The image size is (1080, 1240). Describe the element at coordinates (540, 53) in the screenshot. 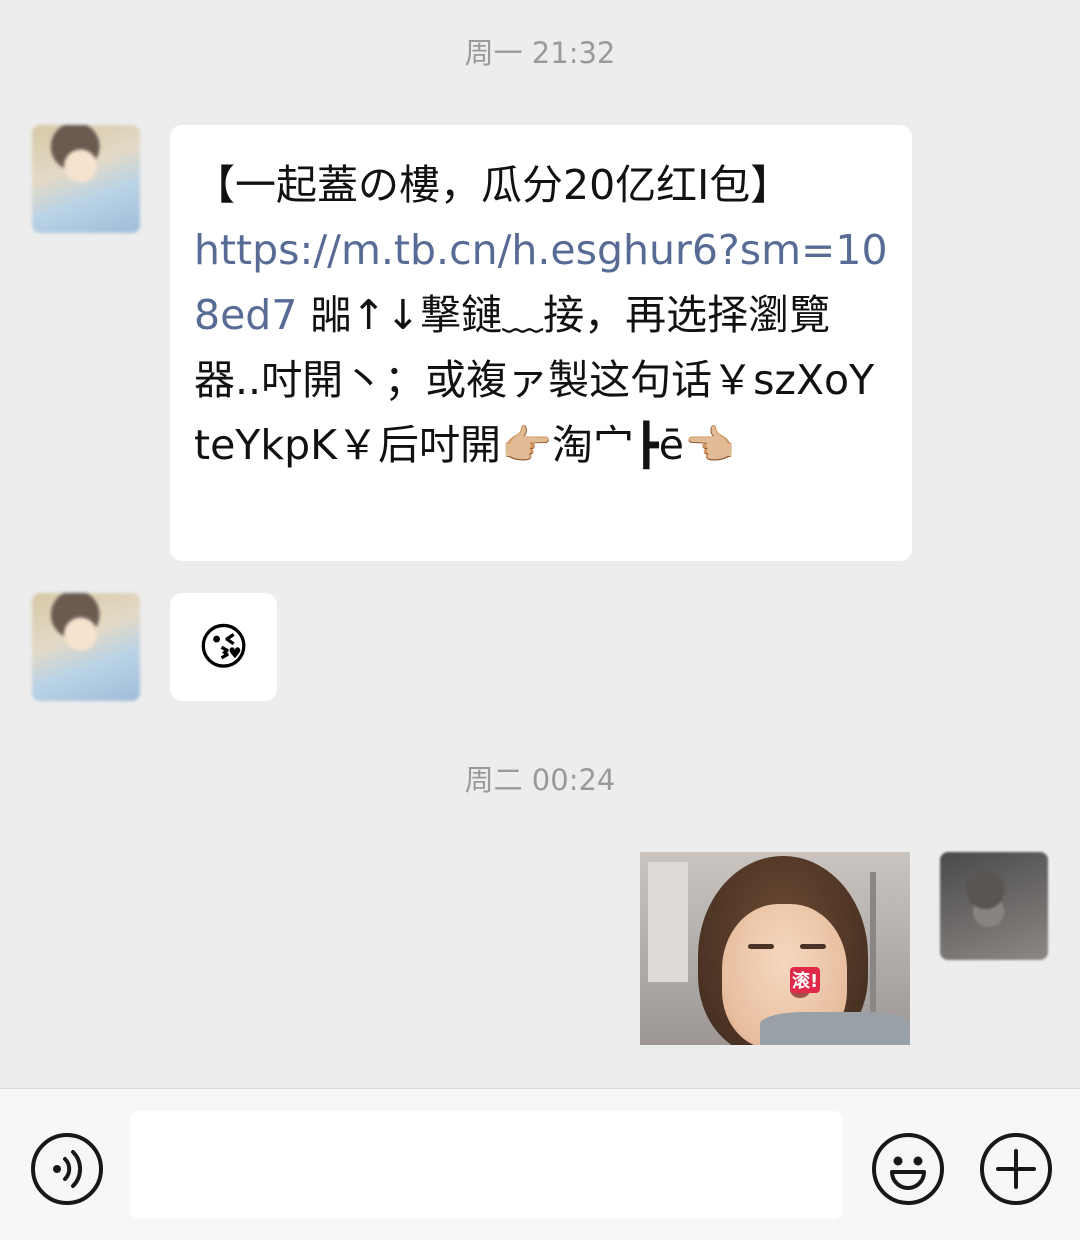

I see `timestamp: 周一 21:32` at that location.